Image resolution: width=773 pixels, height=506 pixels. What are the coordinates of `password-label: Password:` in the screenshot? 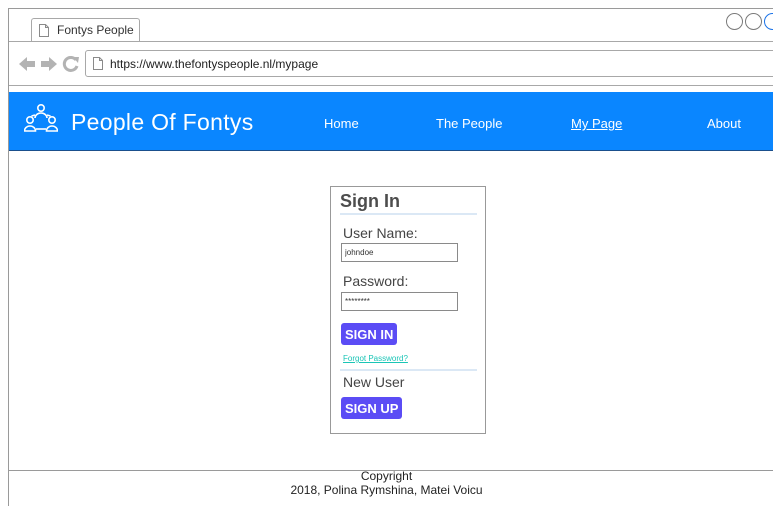 It's located at (376, 281).